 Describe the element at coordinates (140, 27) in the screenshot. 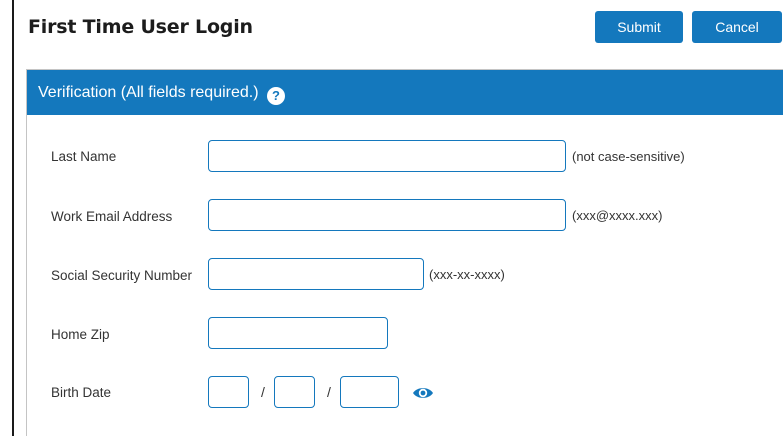

I see `page-title: First Time User Login` at that location.